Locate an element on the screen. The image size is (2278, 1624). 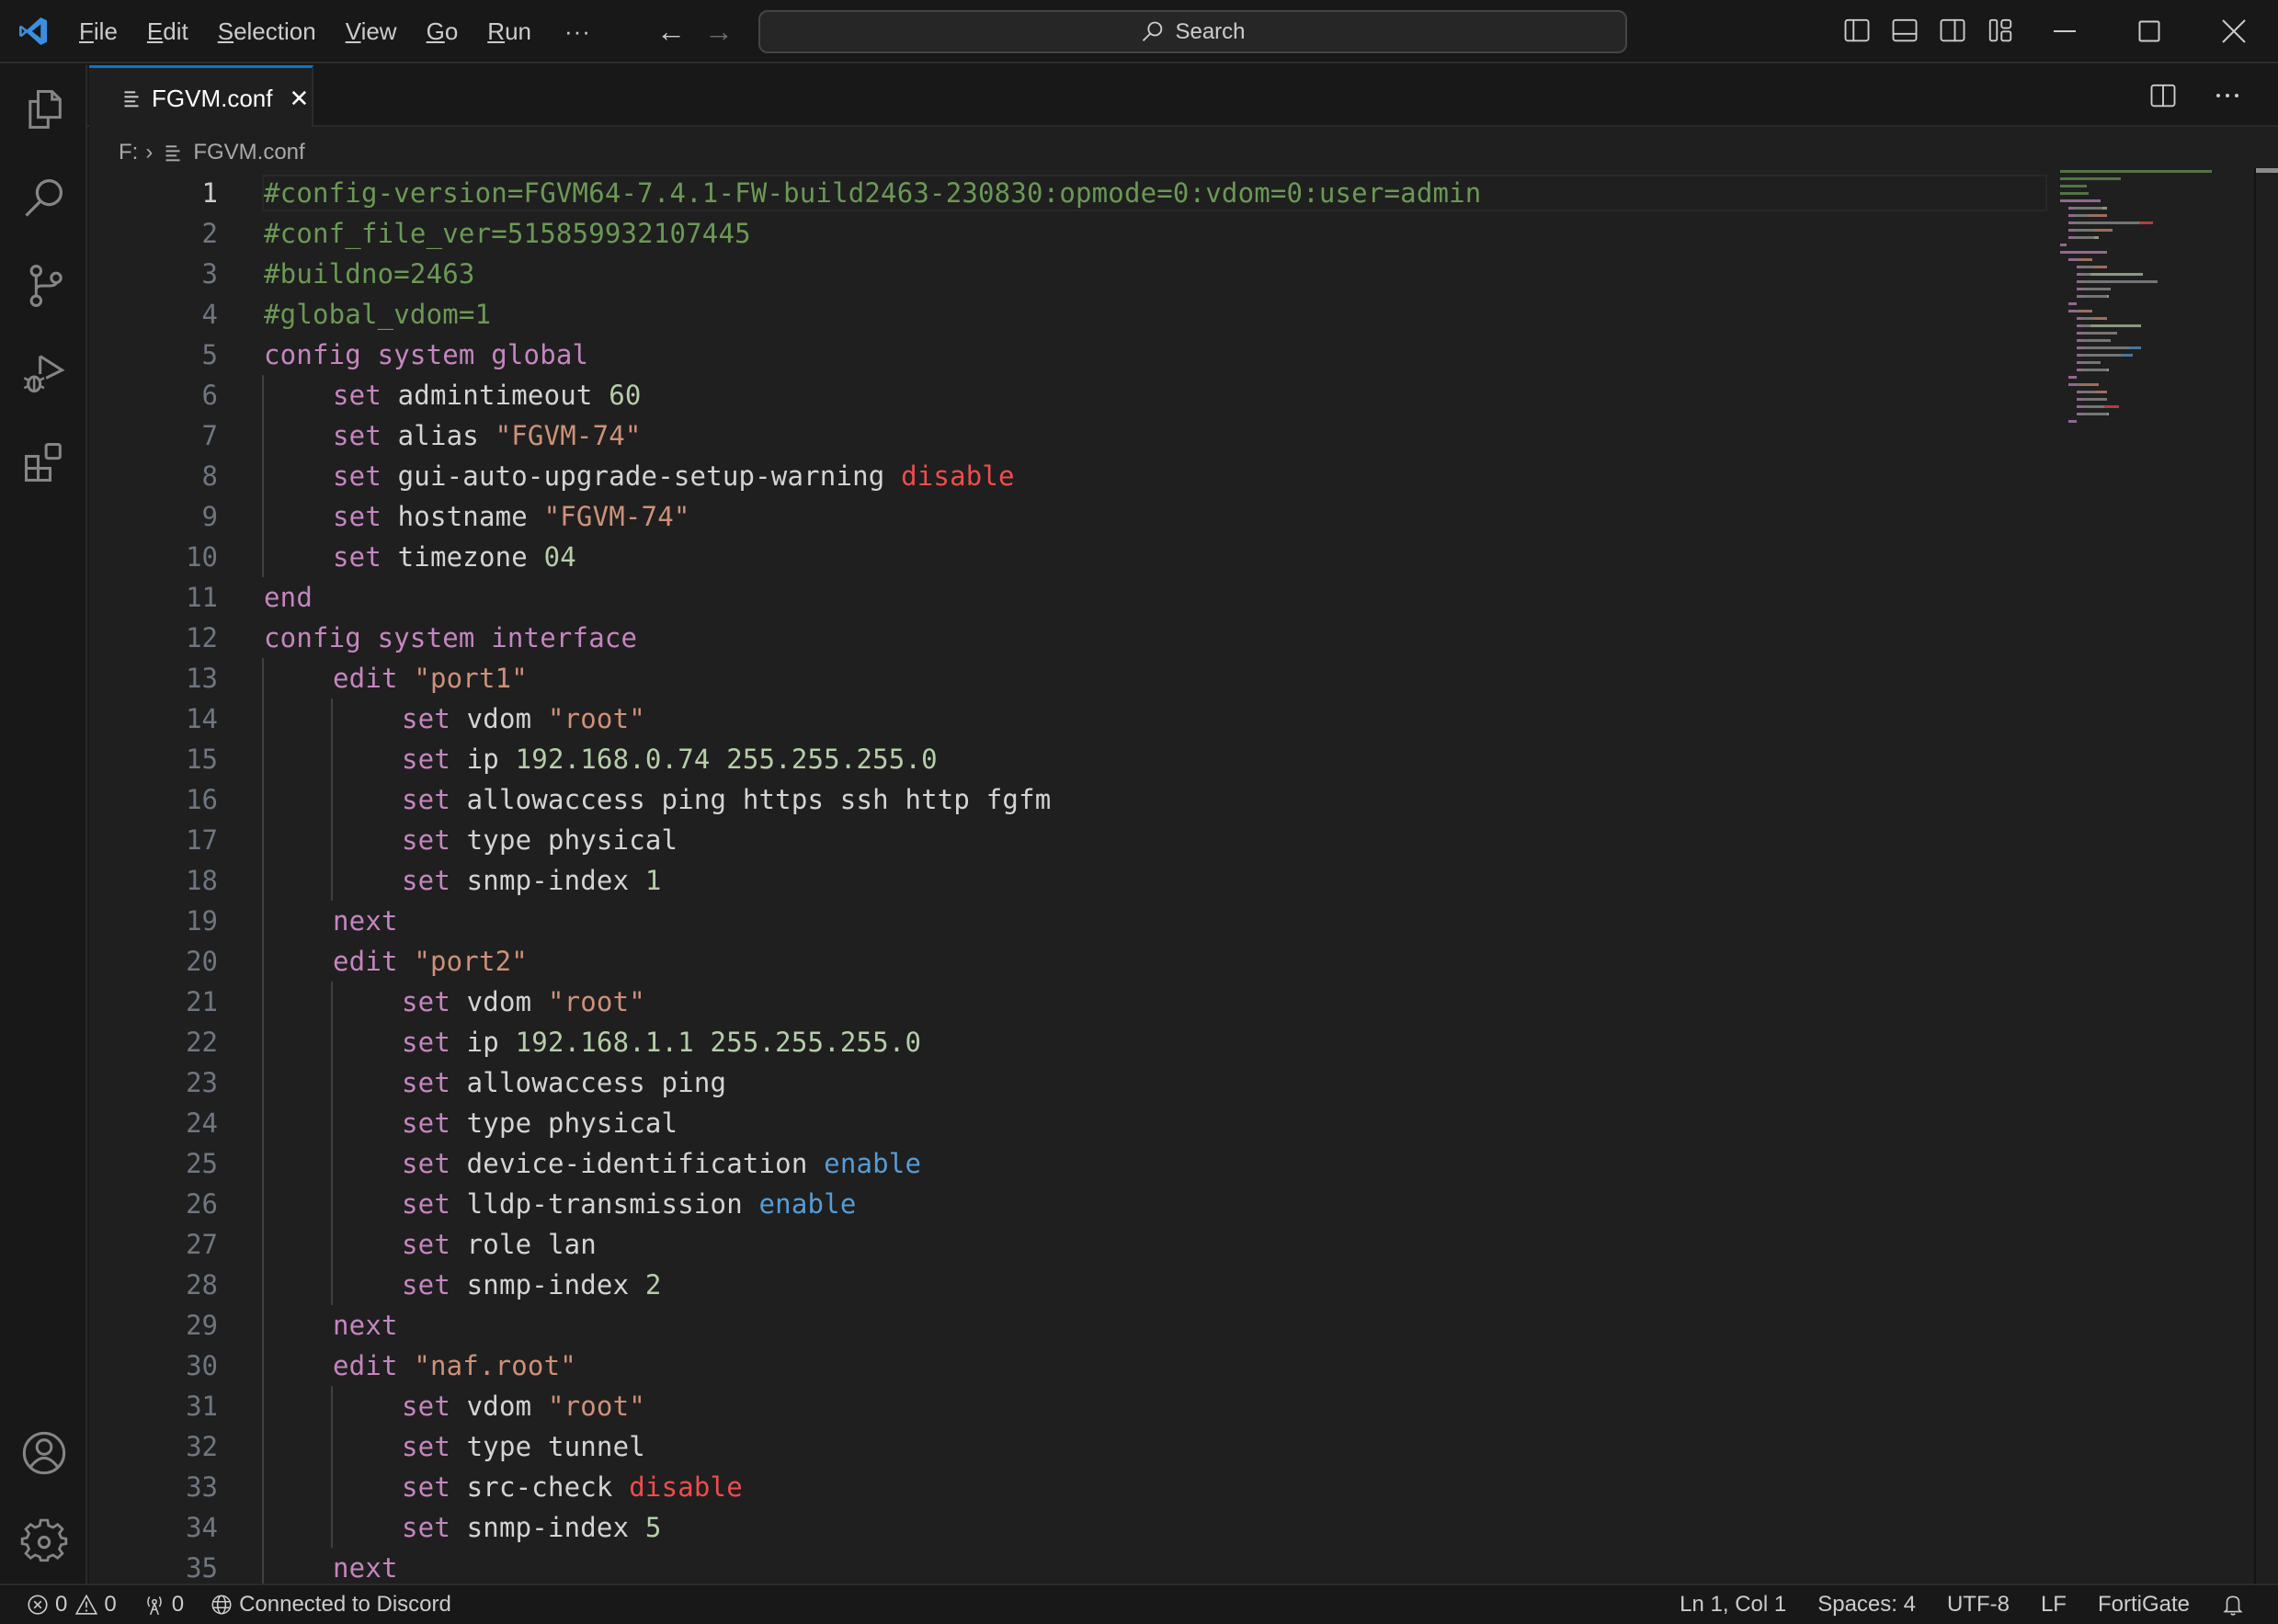
code-line: 2 #conf_file_ver=515859932107445 is located at coordinates (1068, 234).